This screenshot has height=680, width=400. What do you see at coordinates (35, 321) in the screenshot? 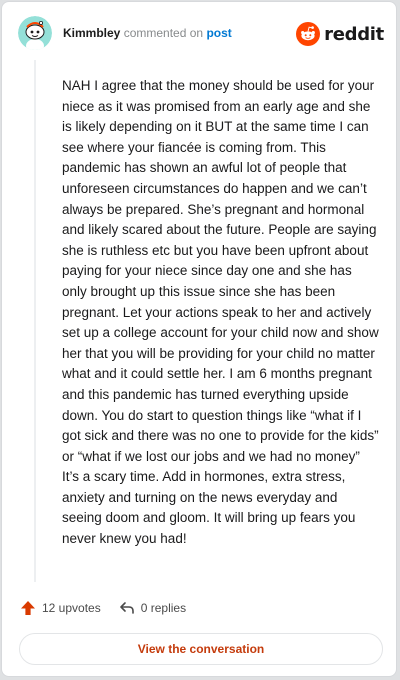
I see `thread-line` at bounding box center [35, 321].